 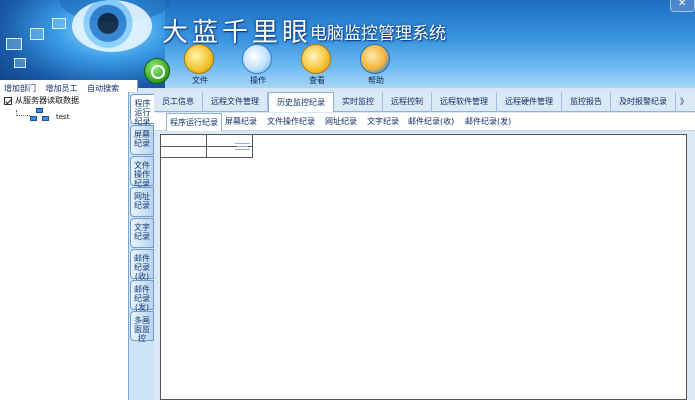 I want to click on tab-remote-control: 远程控制, so click(x=407, y=102).